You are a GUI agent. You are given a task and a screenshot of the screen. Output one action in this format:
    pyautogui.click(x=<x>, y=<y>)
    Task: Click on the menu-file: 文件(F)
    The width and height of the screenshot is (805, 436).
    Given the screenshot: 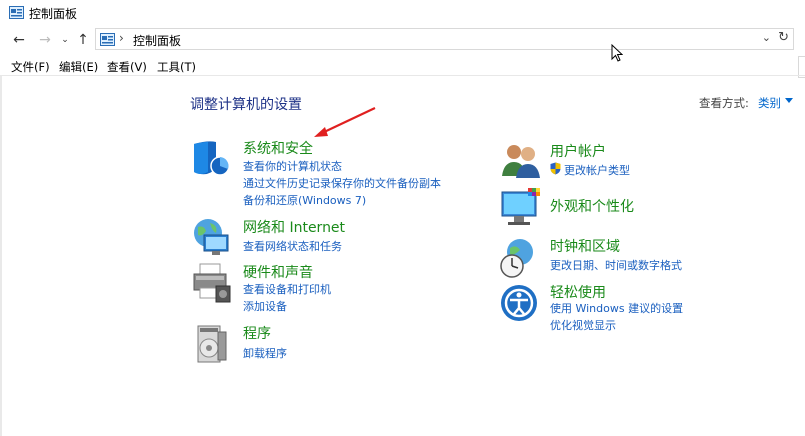 What is the action you would take?
    pyautogui.click(x=30, y=67)
    